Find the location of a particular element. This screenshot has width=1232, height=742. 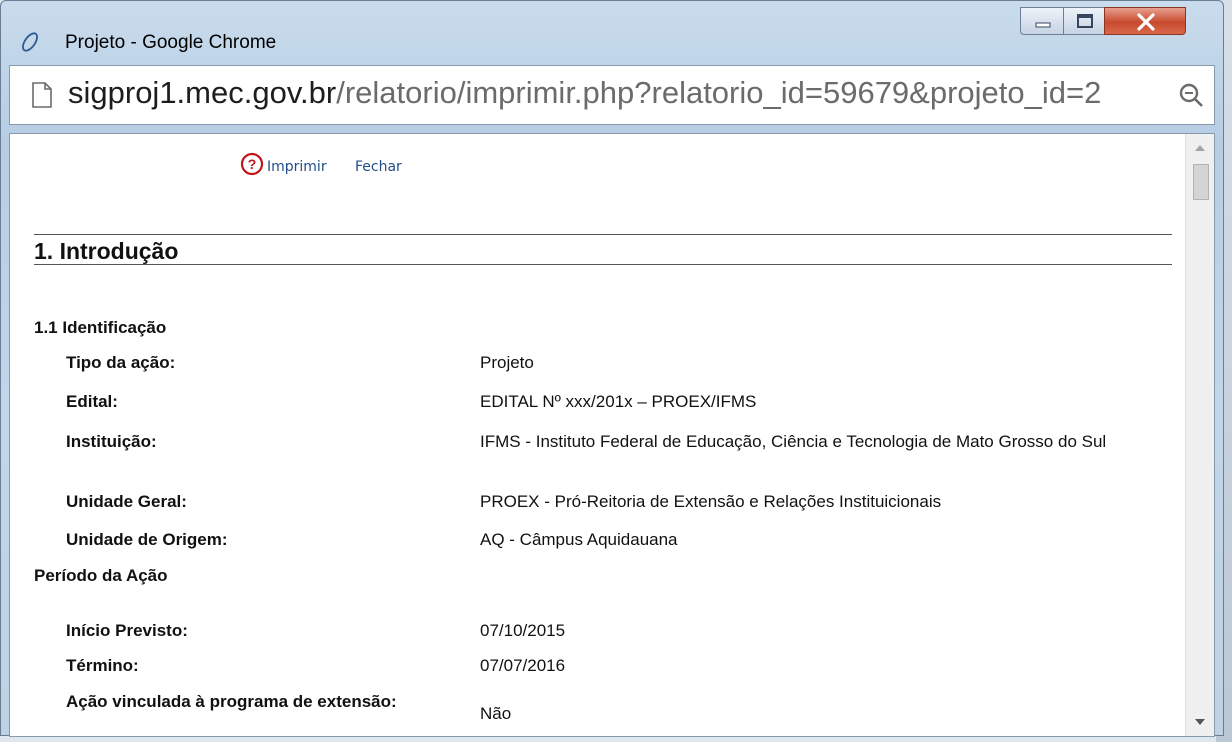

minimize-button is located at coordinates (1042, 21).